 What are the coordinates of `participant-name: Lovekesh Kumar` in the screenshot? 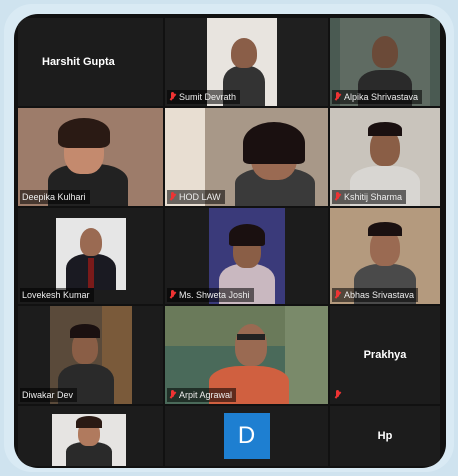 It's located at (56, 295).